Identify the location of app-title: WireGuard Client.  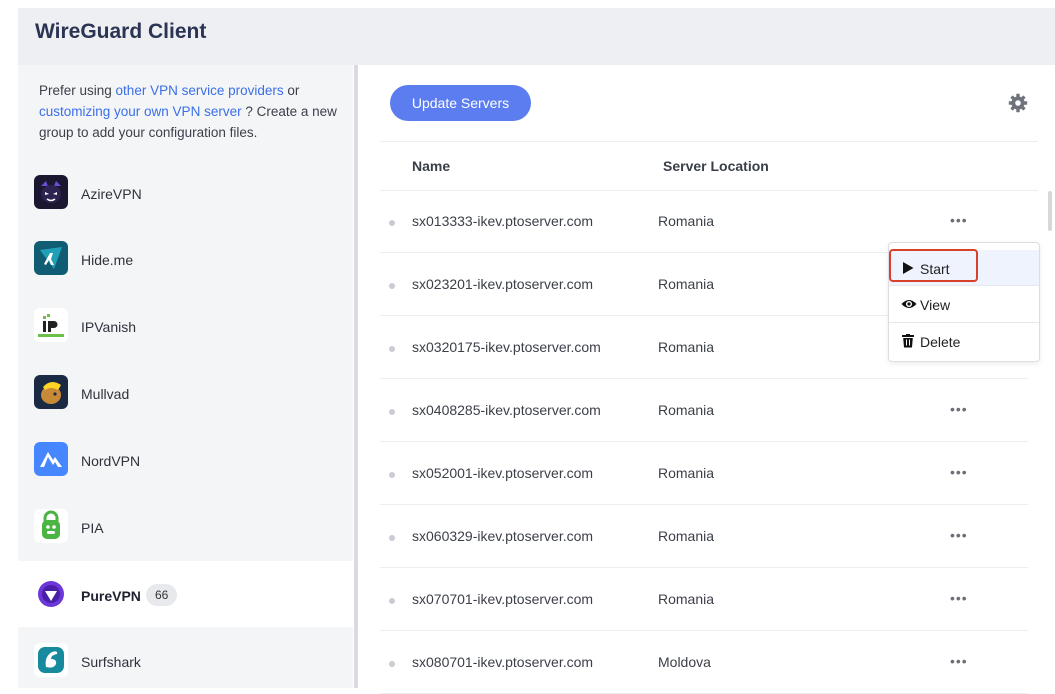
(121, 31).